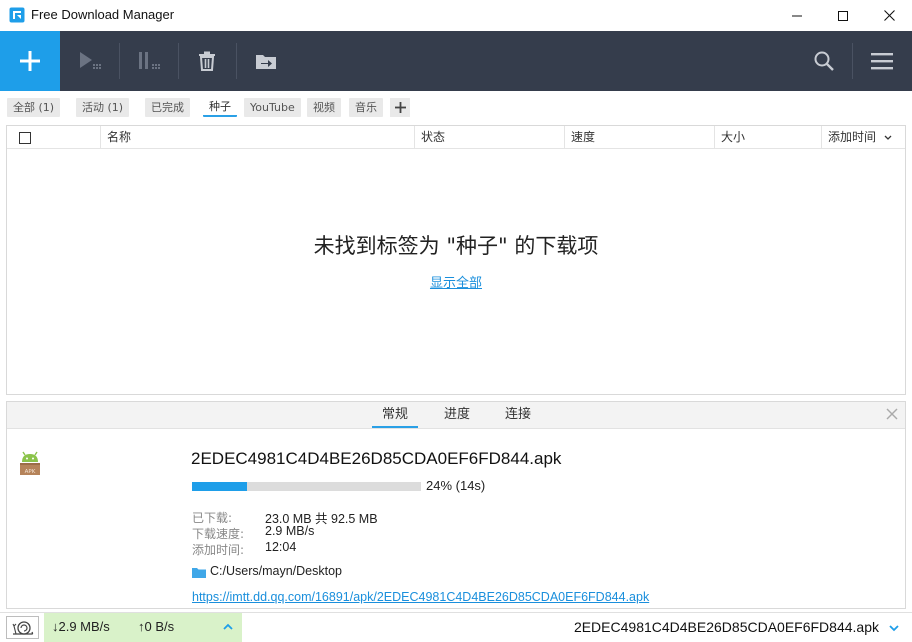 The width and height of the screenshot is (912, 642). I want to click on current-file-name: 2EDEC4981C4D4BE26D85CDA0EF6FD844.apk, so click(726, 627).